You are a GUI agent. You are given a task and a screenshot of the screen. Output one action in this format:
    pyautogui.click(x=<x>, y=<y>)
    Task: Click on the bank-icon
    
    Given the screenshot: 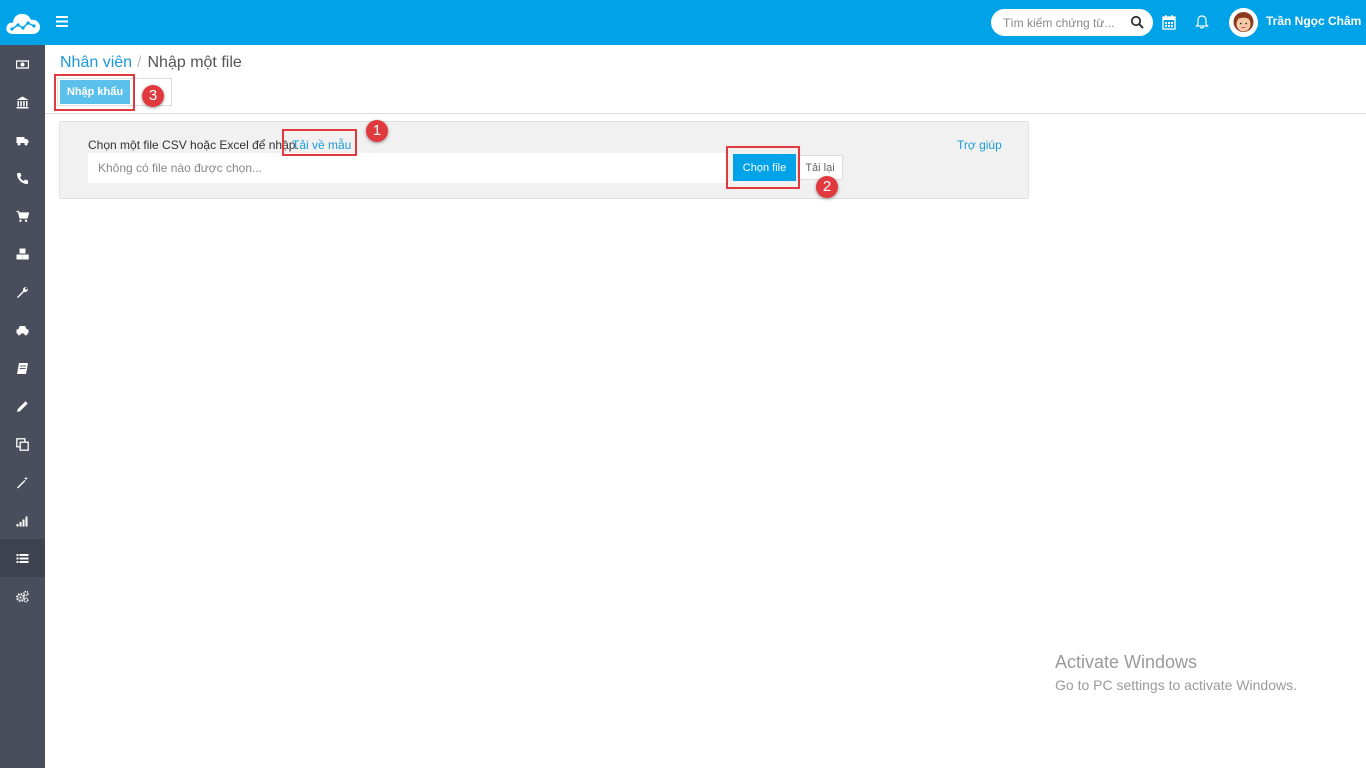 What is the action you would take?
    pyautogui.click(x=22, y=102)
    